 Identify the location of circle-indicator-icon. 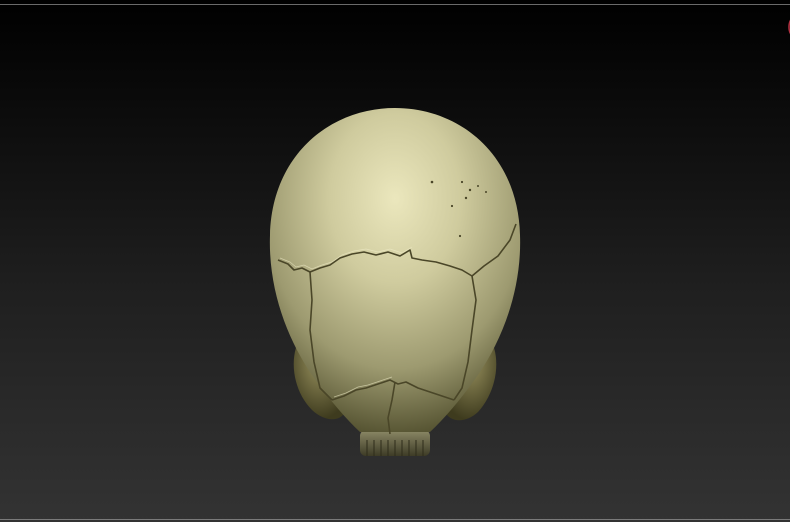
(788, 27).